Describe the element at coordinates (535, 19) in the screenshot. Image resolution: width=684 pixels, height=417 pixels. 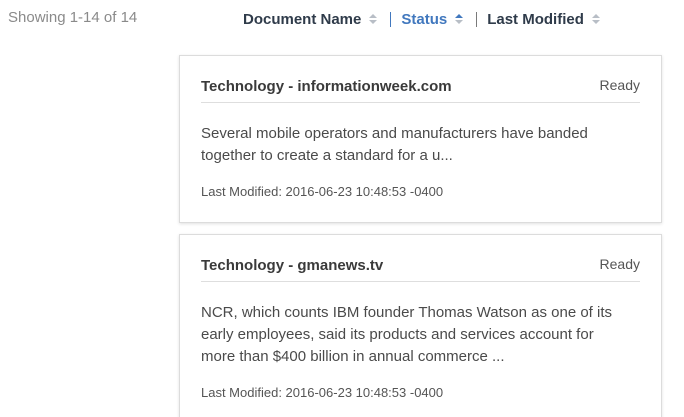
I see `sort-last-modified-label: Last Modified` at that location.